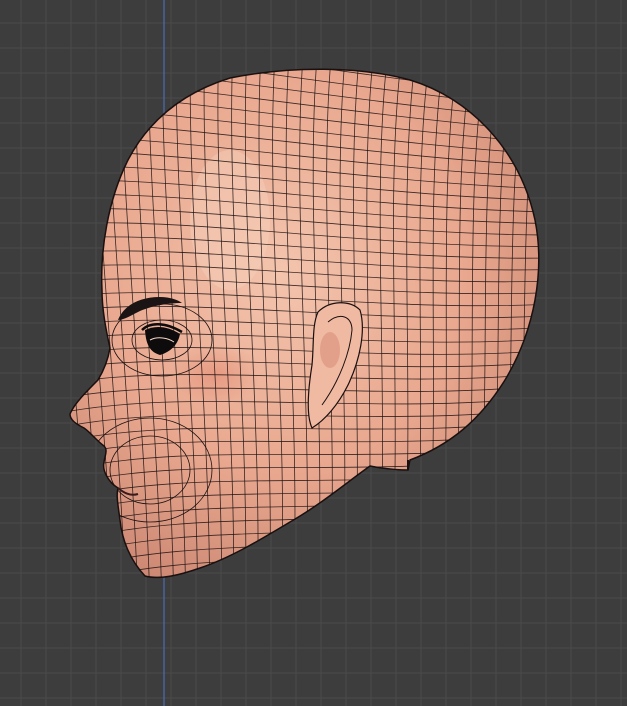 This screenshot has width=627, height=706. What do you see at coordinates (80, 323) in the screenshot?
I see `edge-loop` at bounding box center [80, 323].